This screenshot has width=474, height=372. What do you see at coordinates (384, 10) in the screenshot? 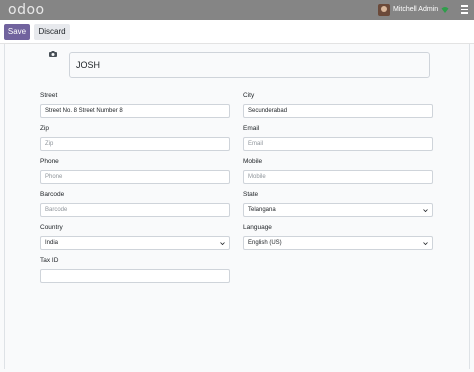
I see `avatar` at bounding box center [384, 10].